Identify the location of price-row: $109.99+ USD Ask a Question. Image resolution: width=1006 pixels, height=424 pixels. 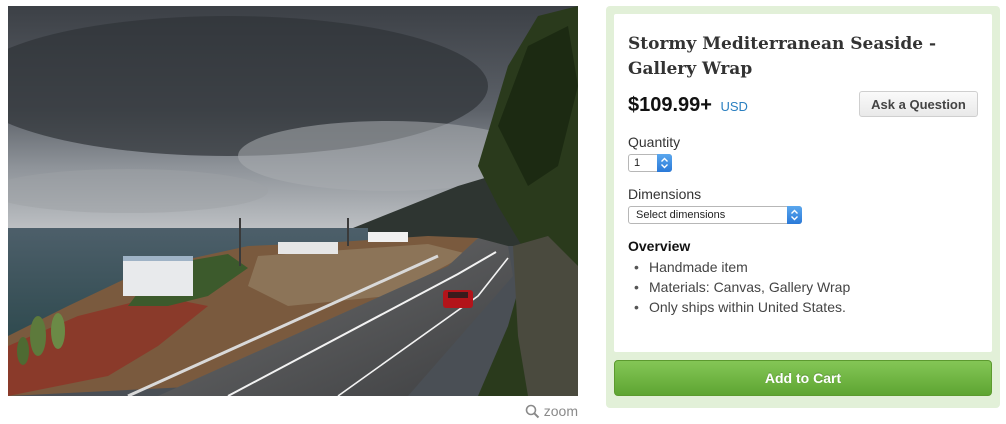
(803, 105).